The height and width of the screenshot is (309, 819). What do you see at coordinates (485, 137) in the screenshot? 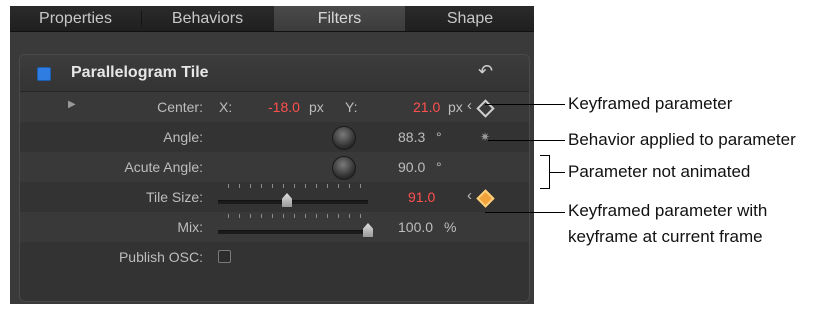
I see `gear-icon: ✷` at bounding box center [485, 137].